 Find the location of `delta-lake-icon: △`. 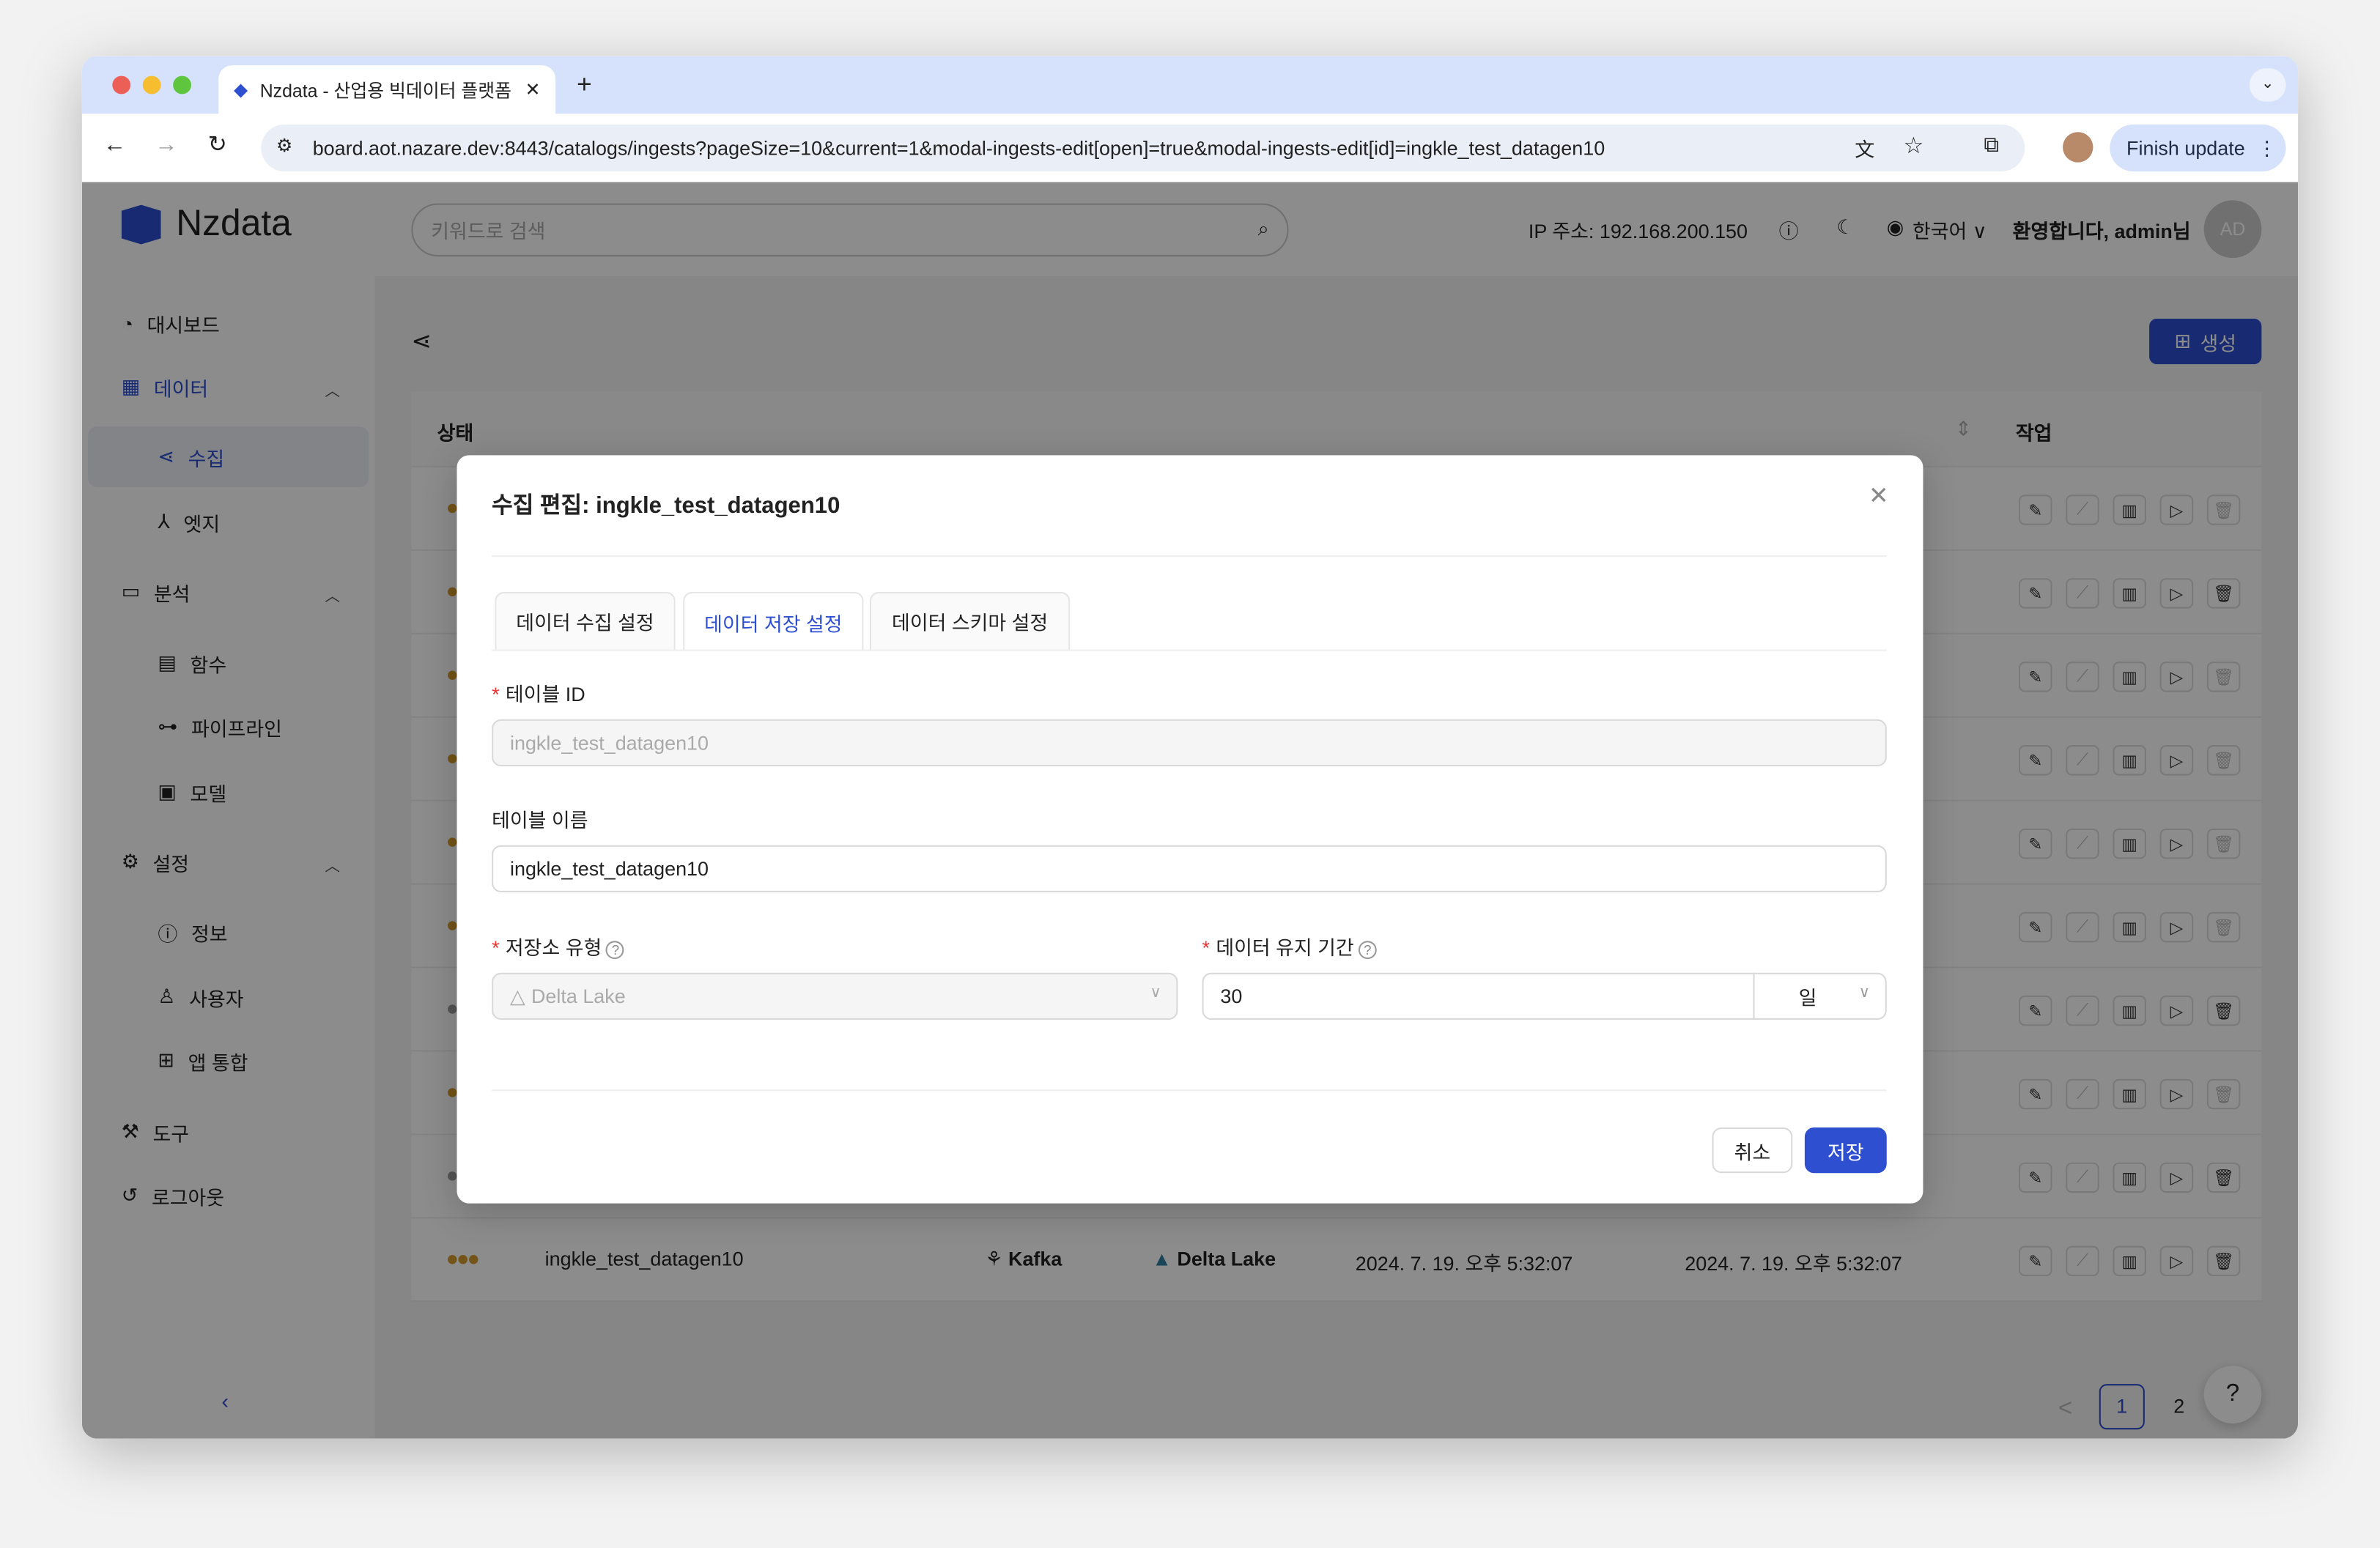

delta-lake-icon: △ is located at coordinates (517, 995).